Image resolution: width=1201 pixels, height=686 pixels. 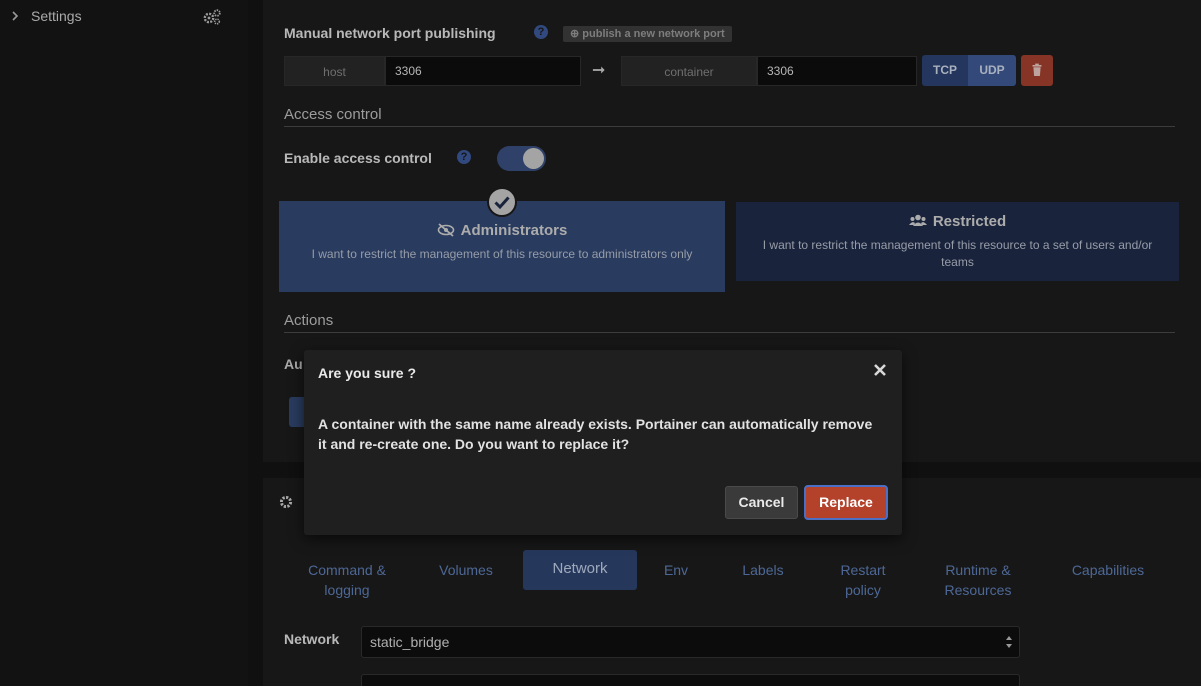 What do you see at coordinates (846, 502) in the screenshot?
I see `replace-button: Replace` at bounding box center [846, 502].